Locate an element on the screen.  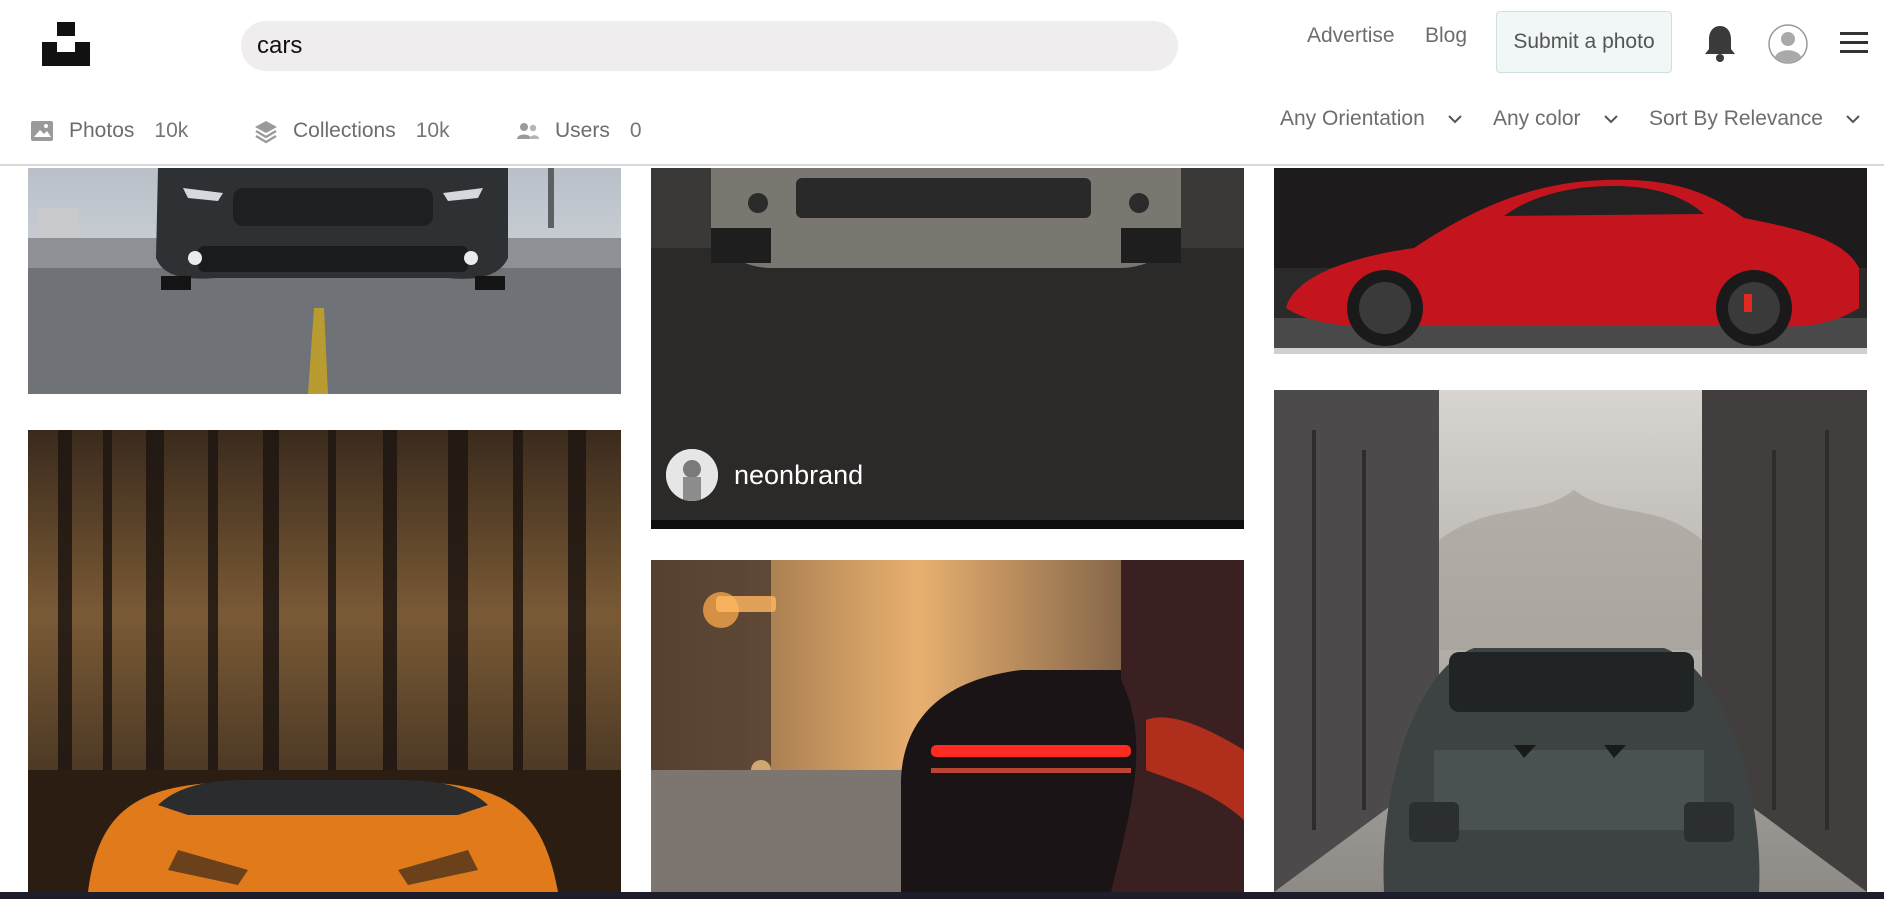
image-icon is located at coordinates (42, 131).